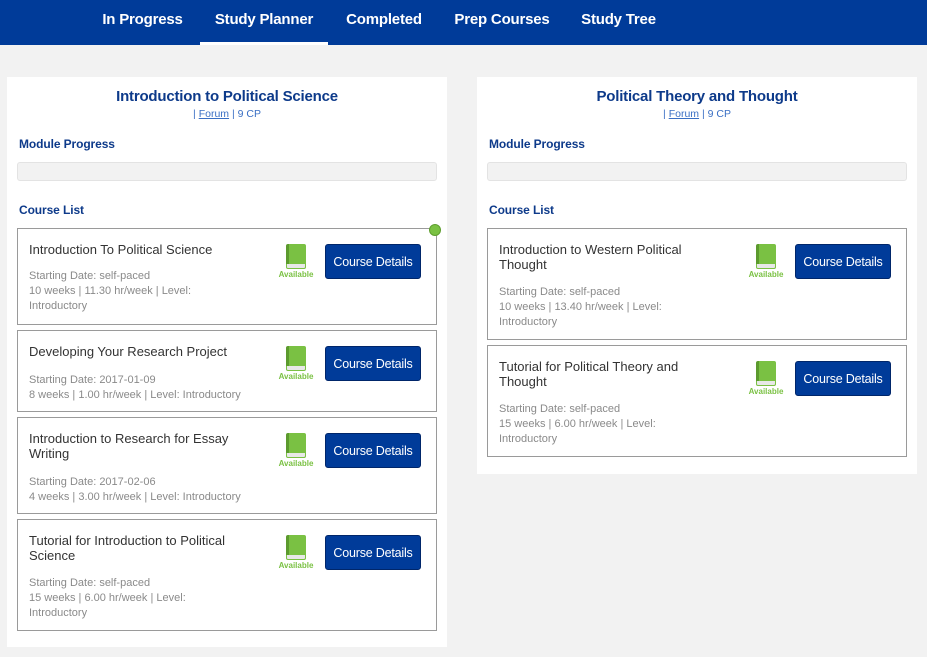 The width and height of the screenshot is (927, 657). I want to click on tab-study-tree: Study Tree, so click(618, 22).